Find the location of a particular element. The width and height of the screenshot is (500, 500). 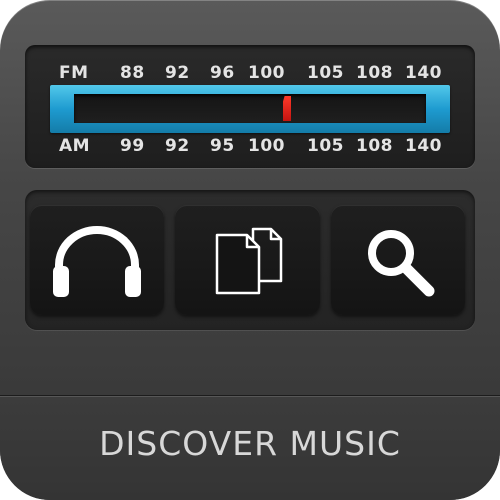

fm-frequency: 100 is located at coordinates (266, 73).